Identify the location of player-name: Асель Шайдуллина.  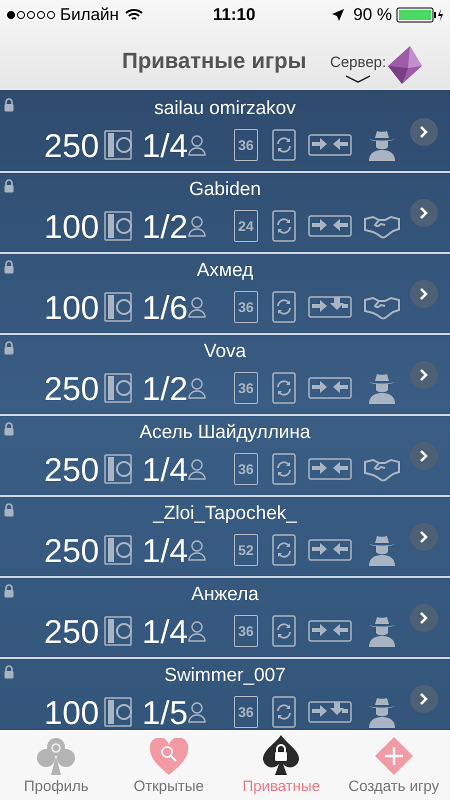
(225, 433).